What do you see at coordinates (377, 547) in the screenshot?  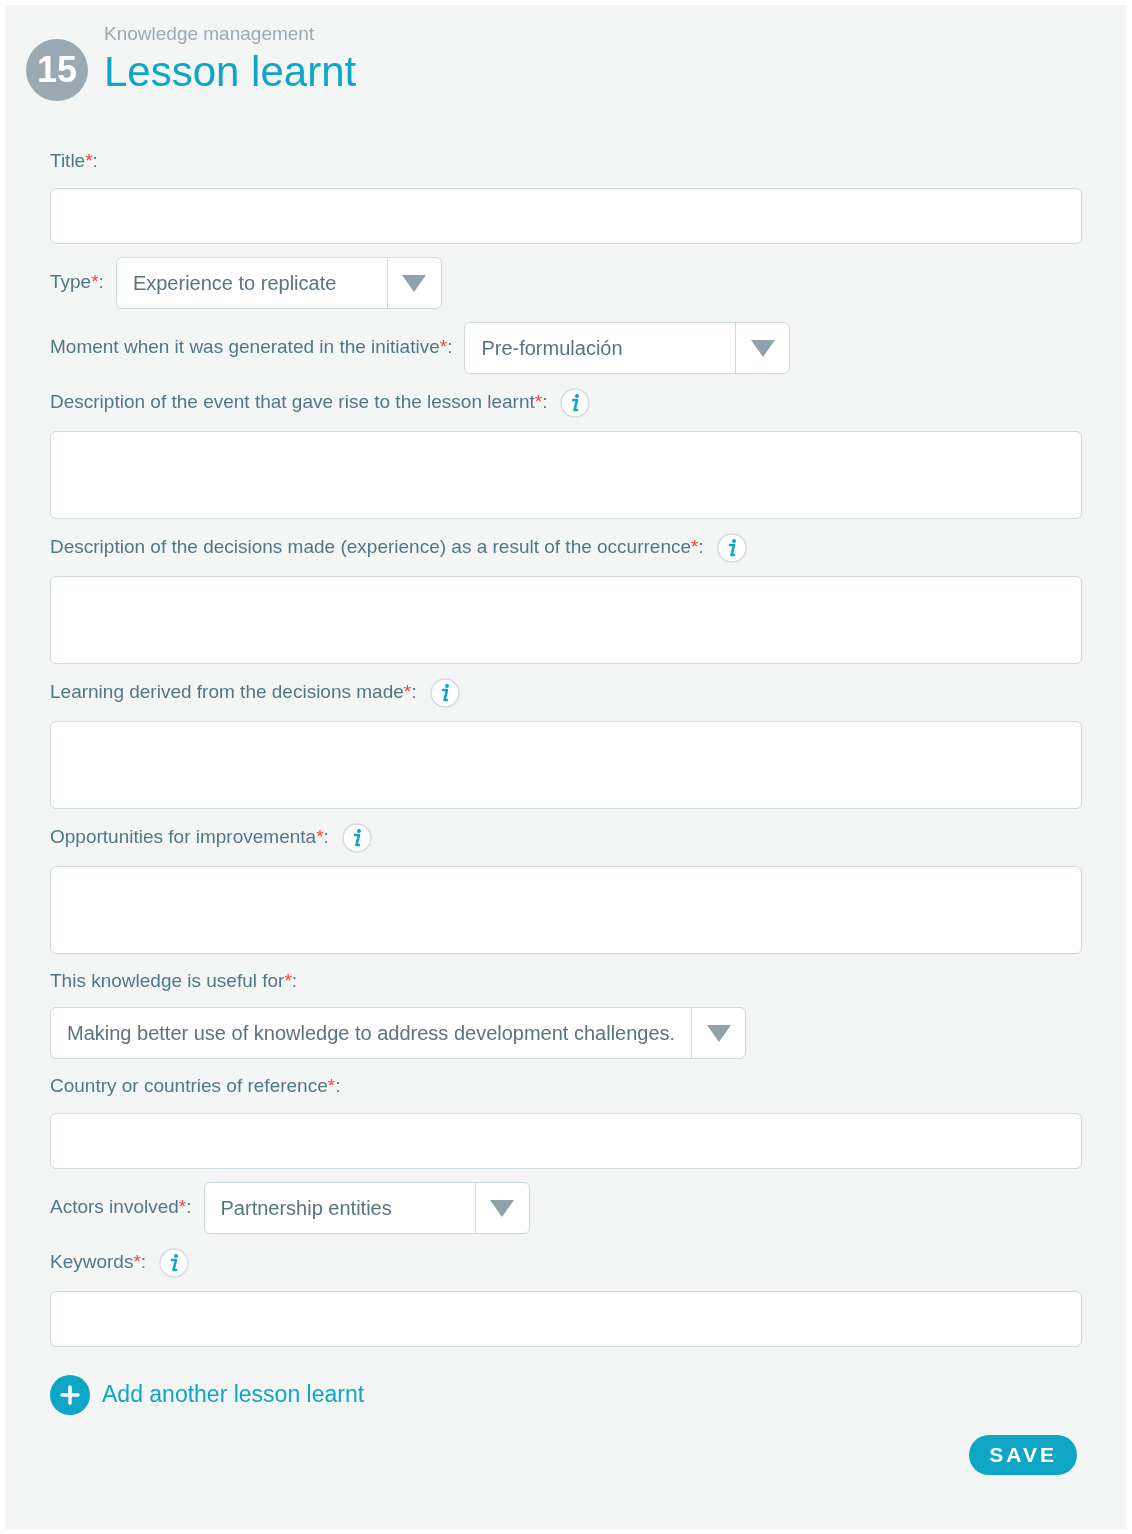 I see `field-label: Description of the decisions made (experience) as a result of the occurrence*:` at bounding box center [377, 547].